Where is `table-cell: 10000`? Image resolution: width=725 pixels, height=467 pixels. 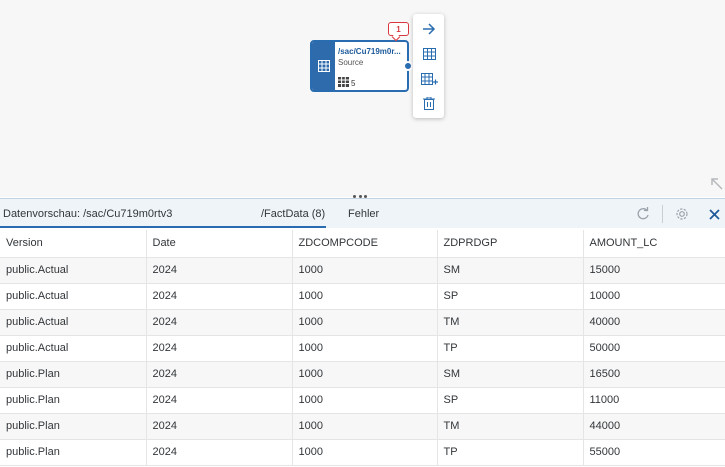
table-cell: 10000 is located at coordinates (654, 296).